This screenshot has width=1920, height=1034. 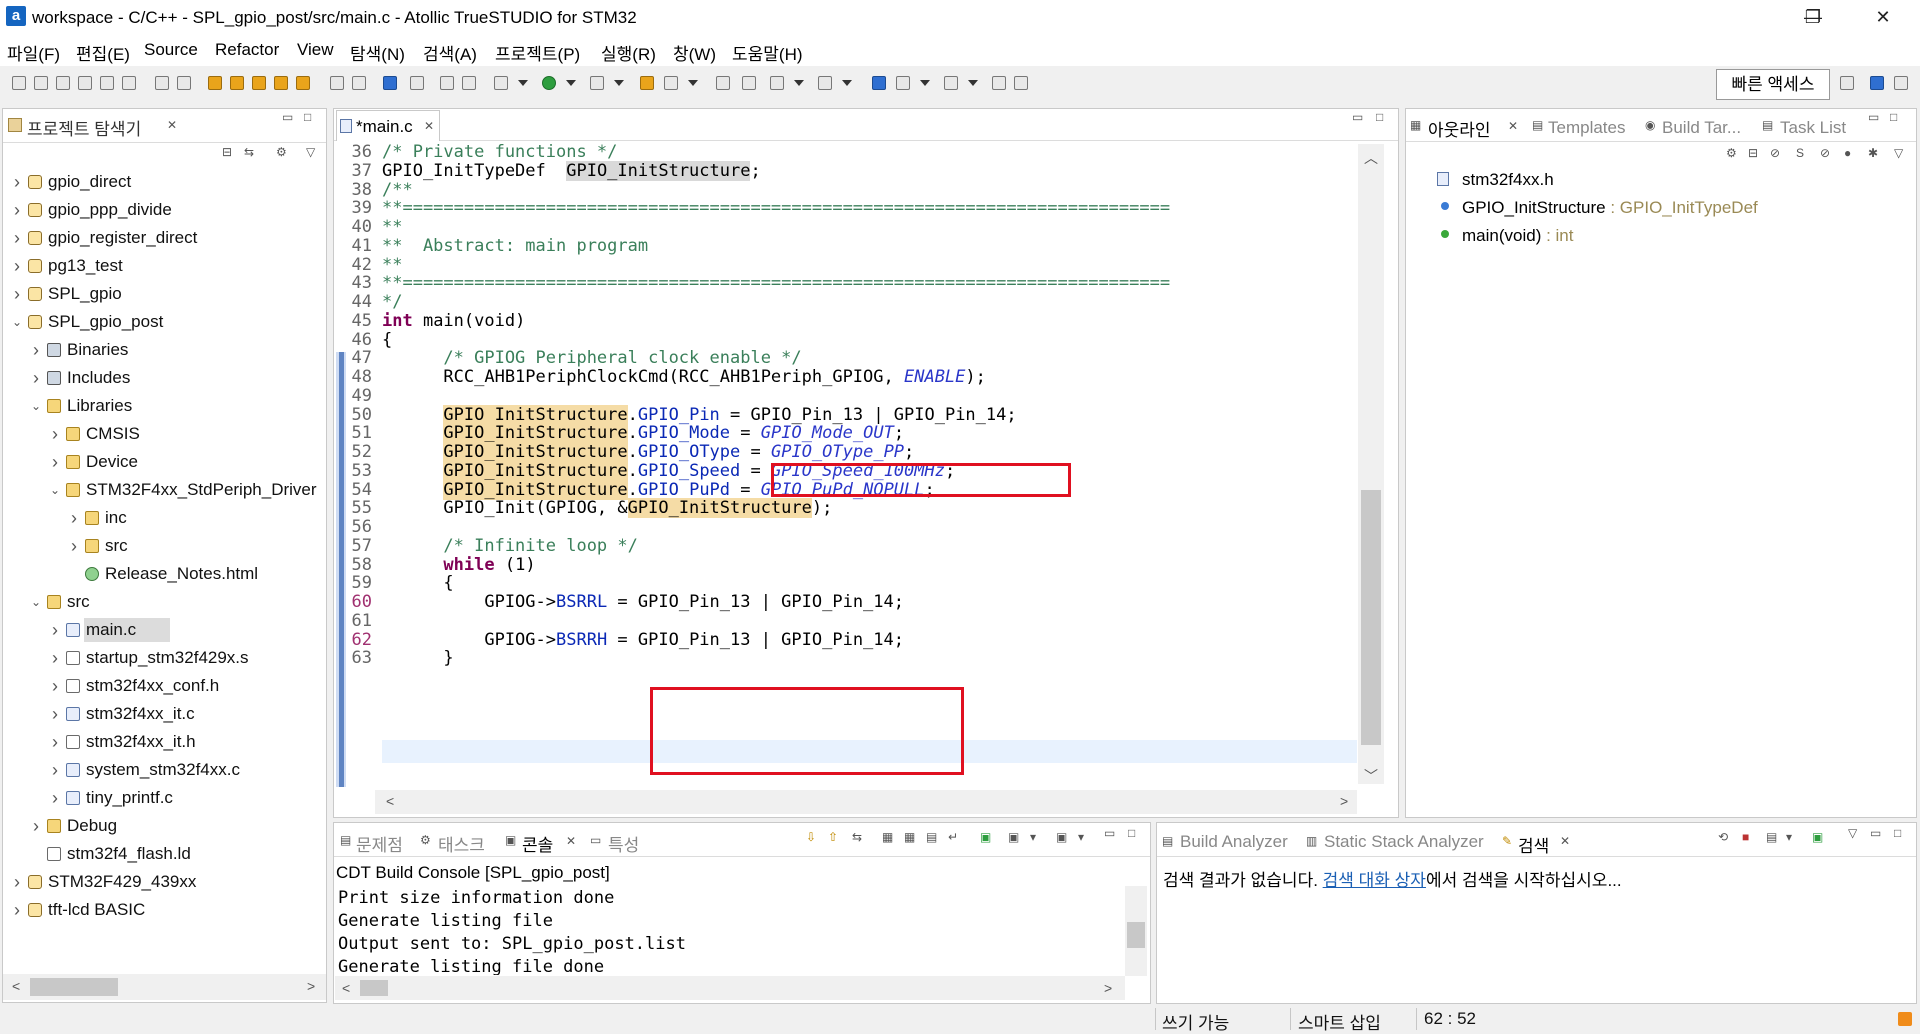 What do you see at coordinates (887, 837) in the screenshot?
I see `copy-icon: ▦` at bounding box center [887, 837].